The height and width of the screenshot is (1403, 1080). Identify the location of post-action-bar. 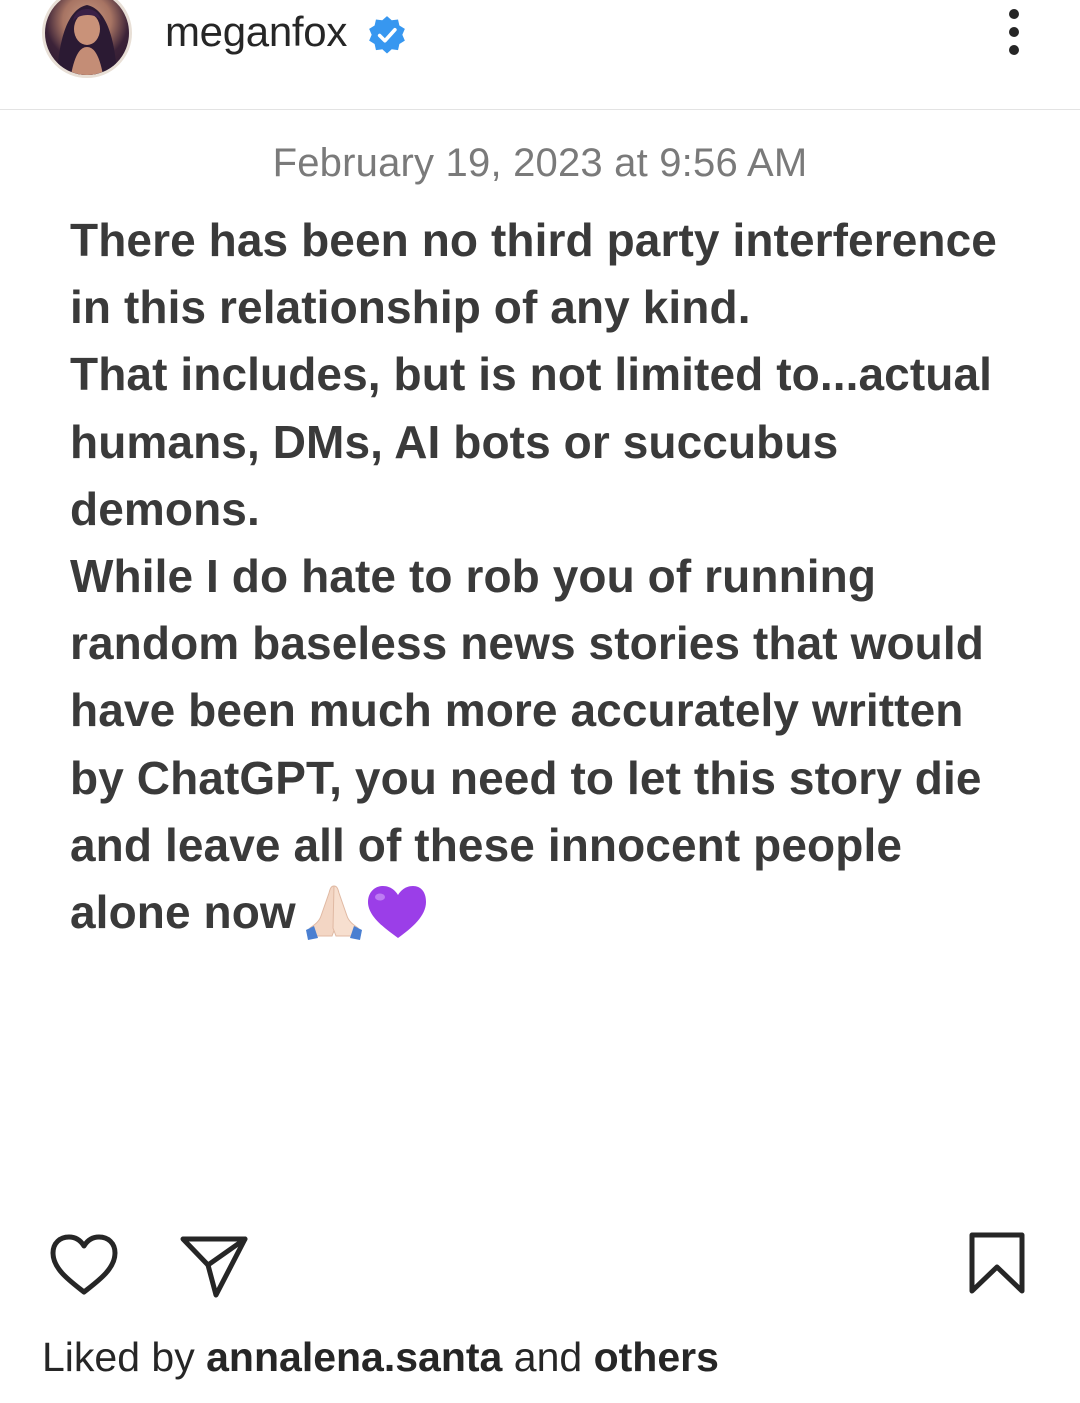
(540, 1265).